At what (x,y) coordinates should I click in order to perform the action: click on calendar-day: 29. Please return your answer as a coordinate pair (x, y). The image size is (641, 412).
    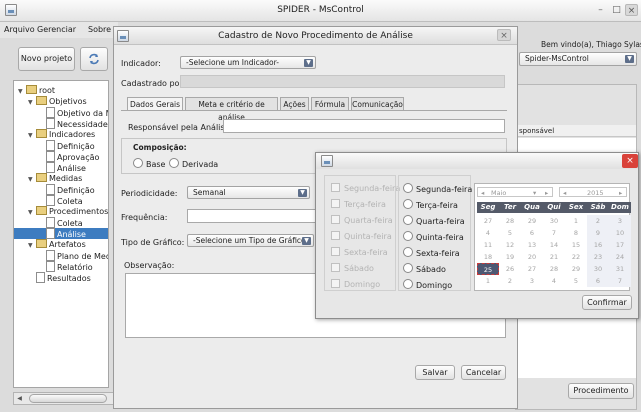
    Looking at the image, I should click on (532, 221).